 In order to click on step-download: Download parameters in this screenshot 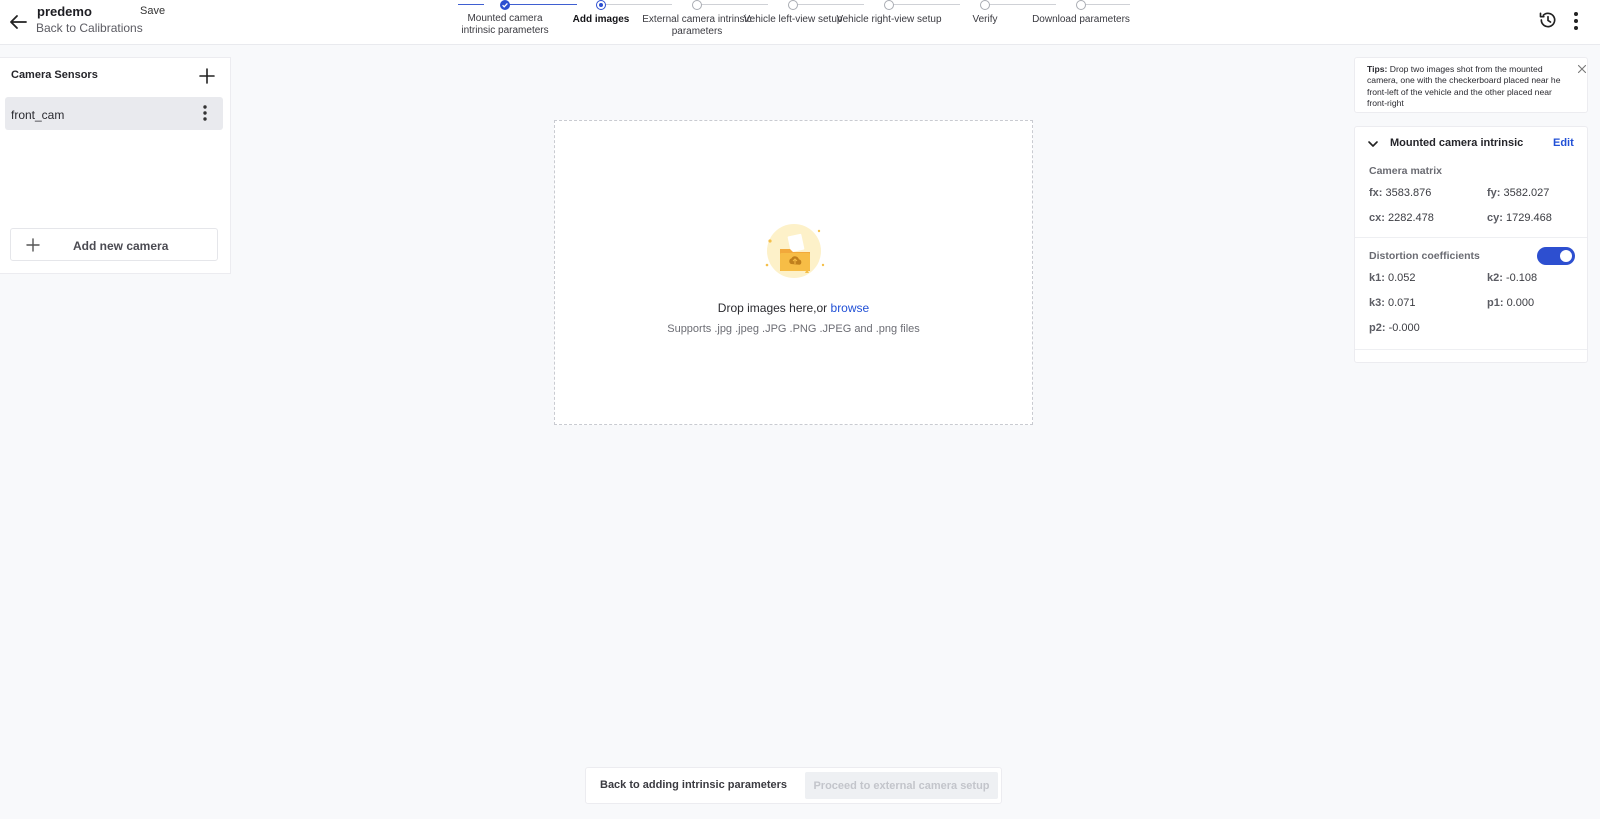, I will do `click(1081, 13)`.